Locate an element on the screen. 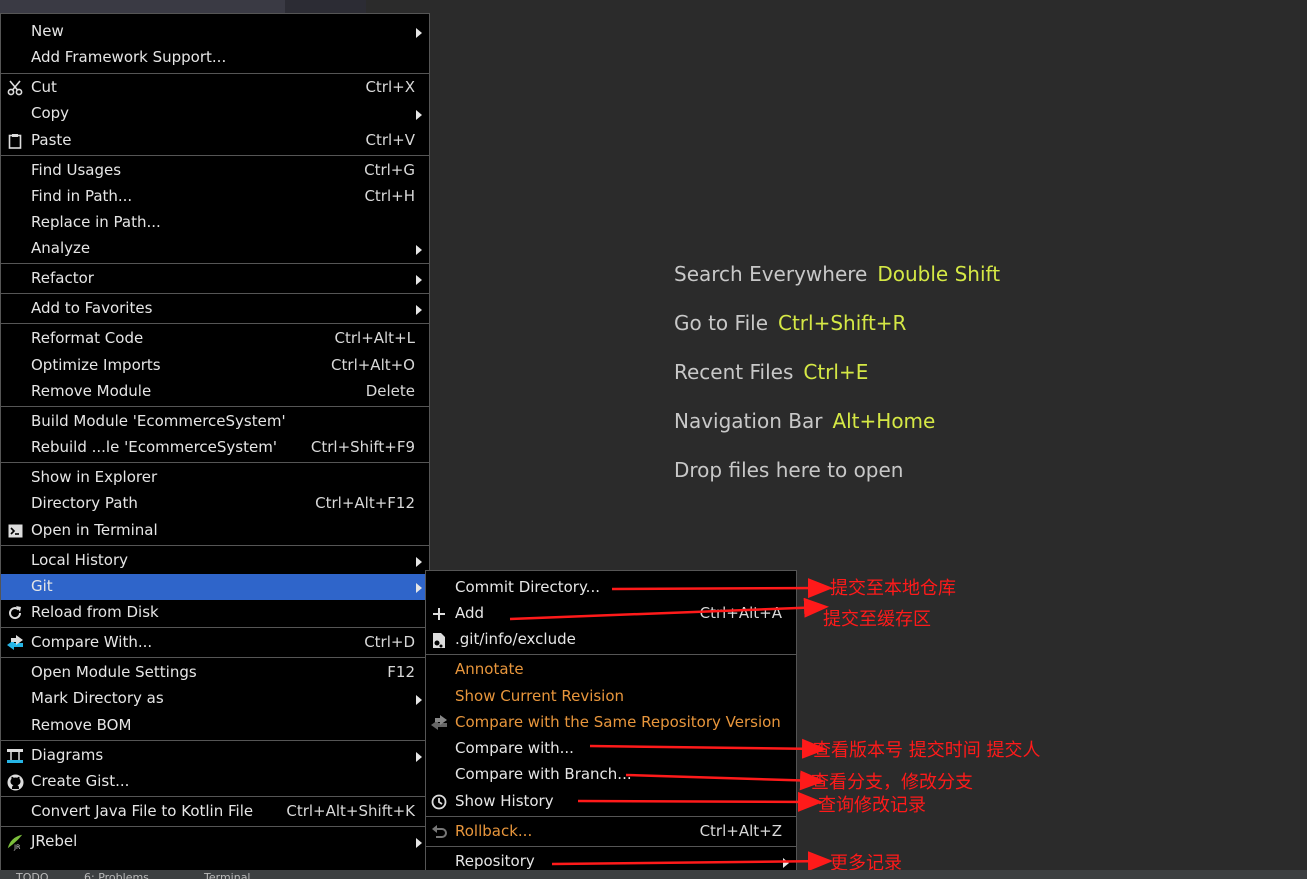 Image resolution: width=1307 pixels, height=879 pixels. annotation-commit-local: 提交至本地仓库 is located at coordinates (893, 588).